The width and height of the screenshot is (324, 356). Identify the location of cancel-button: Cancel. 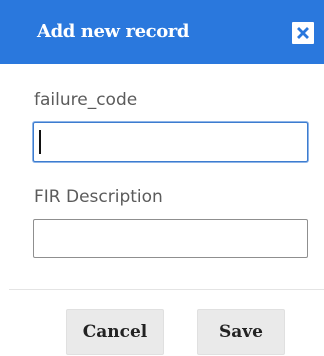
(115, 332).